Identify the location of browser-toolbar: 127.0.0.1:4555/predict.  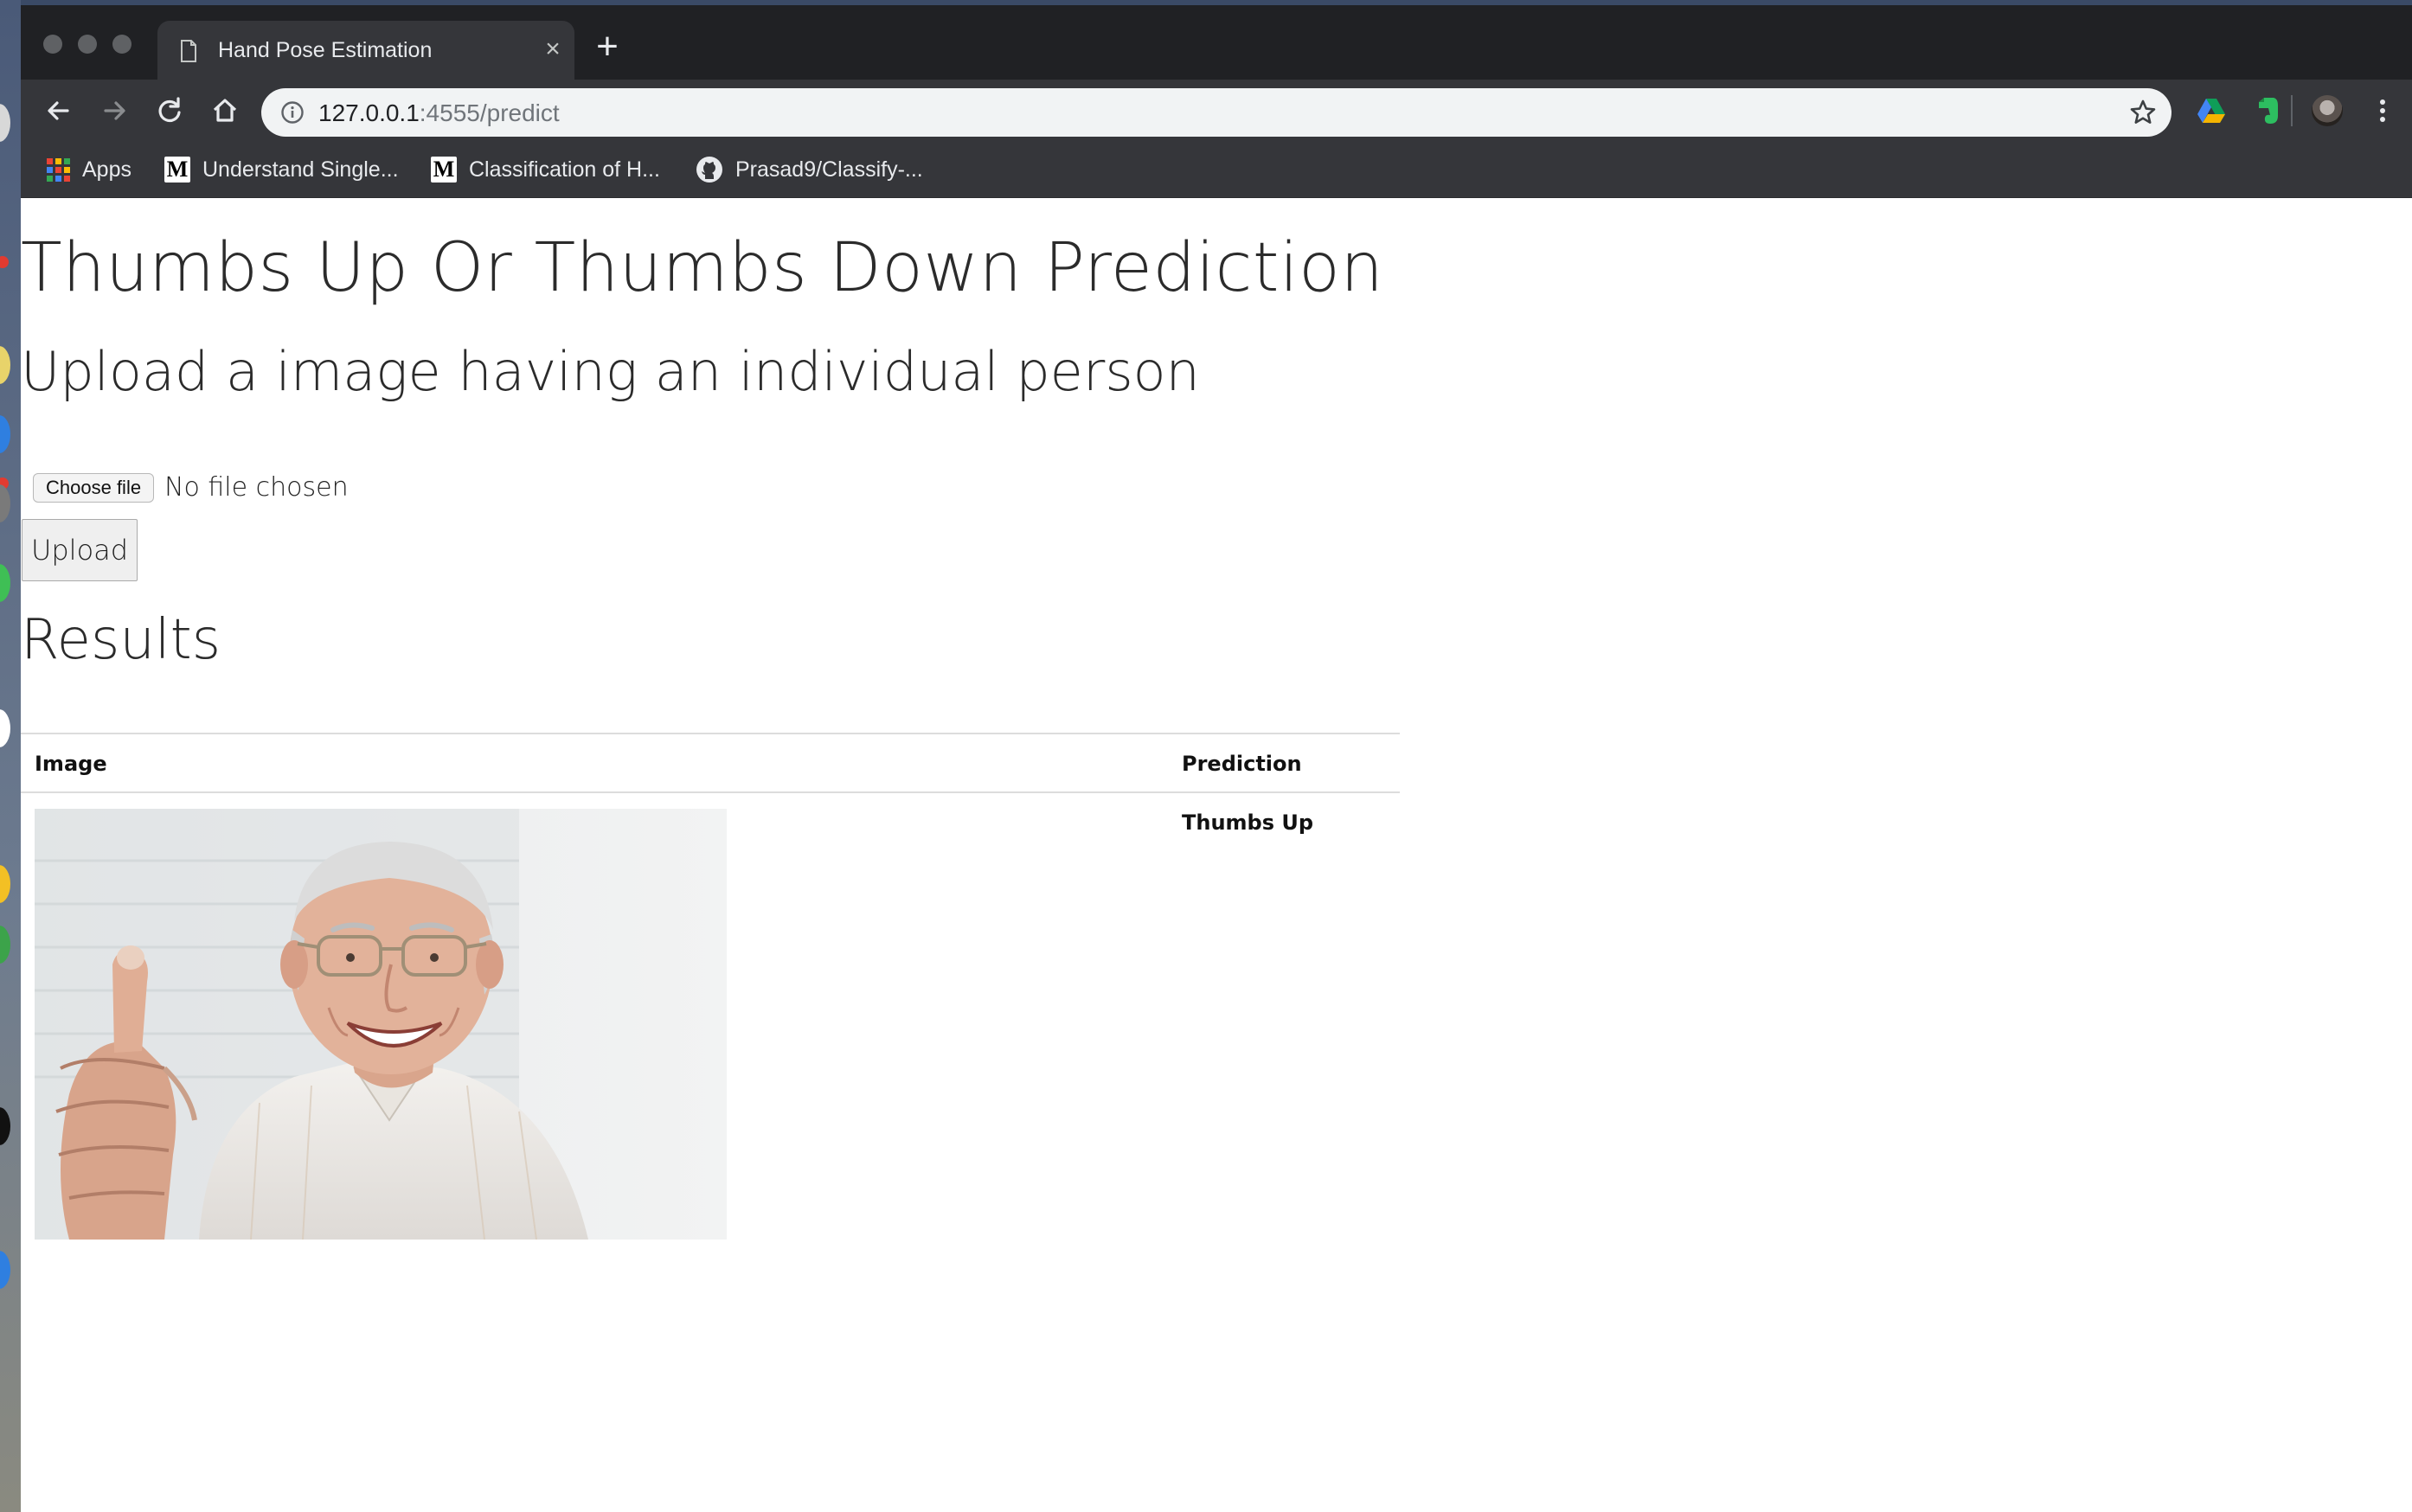
(1216, 111).